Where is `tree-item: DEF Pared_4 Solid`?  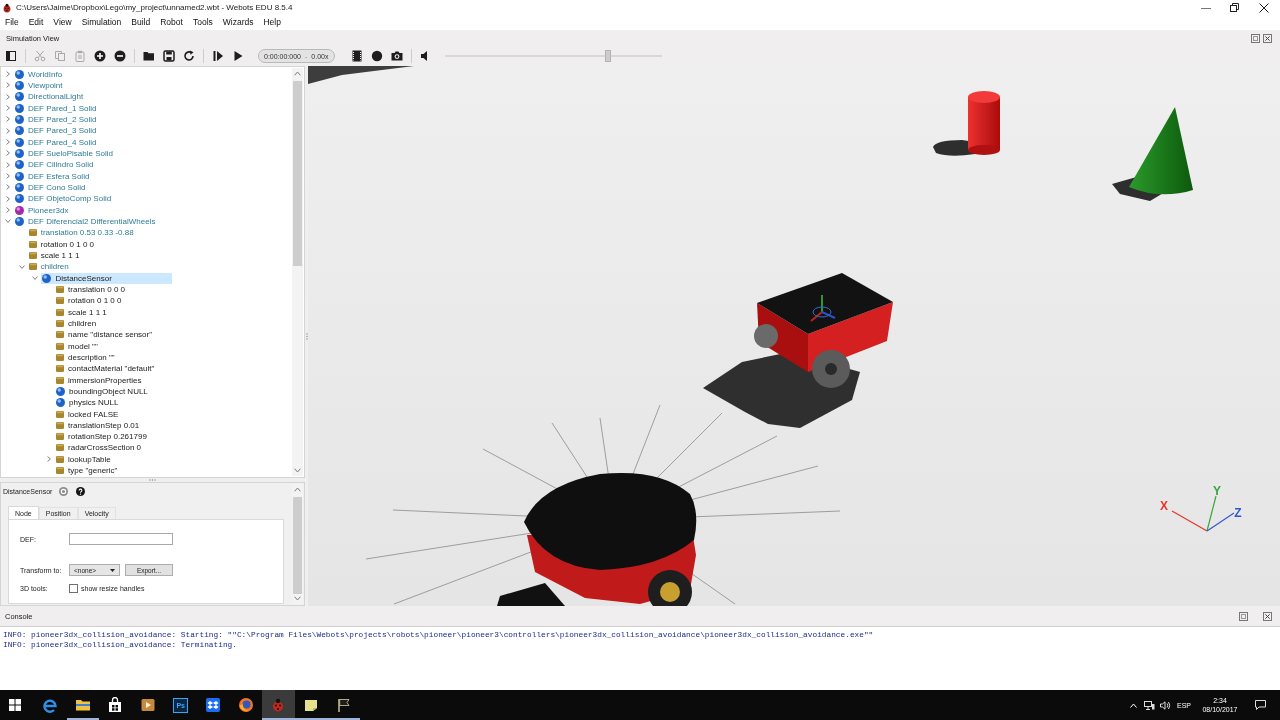
tree-item: DEF Pared_4 Solid is located at coordinates (56, 142).